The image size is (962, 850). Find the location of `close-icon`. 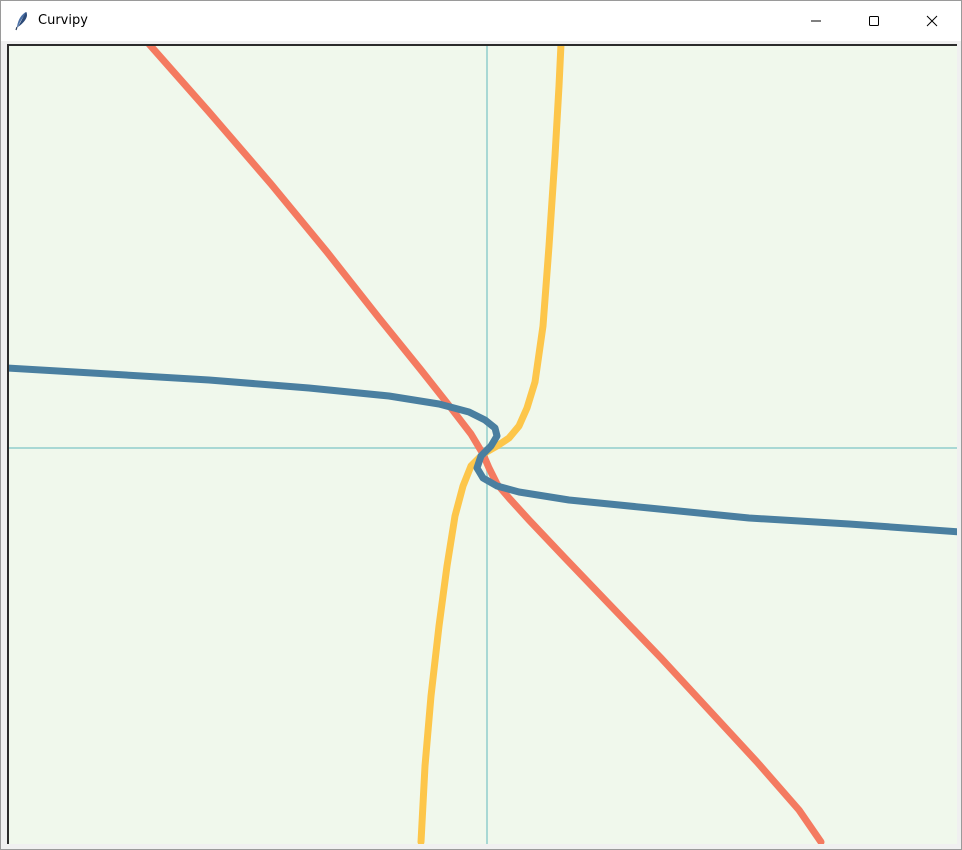

close-icon is located at coordinates (932, 21).